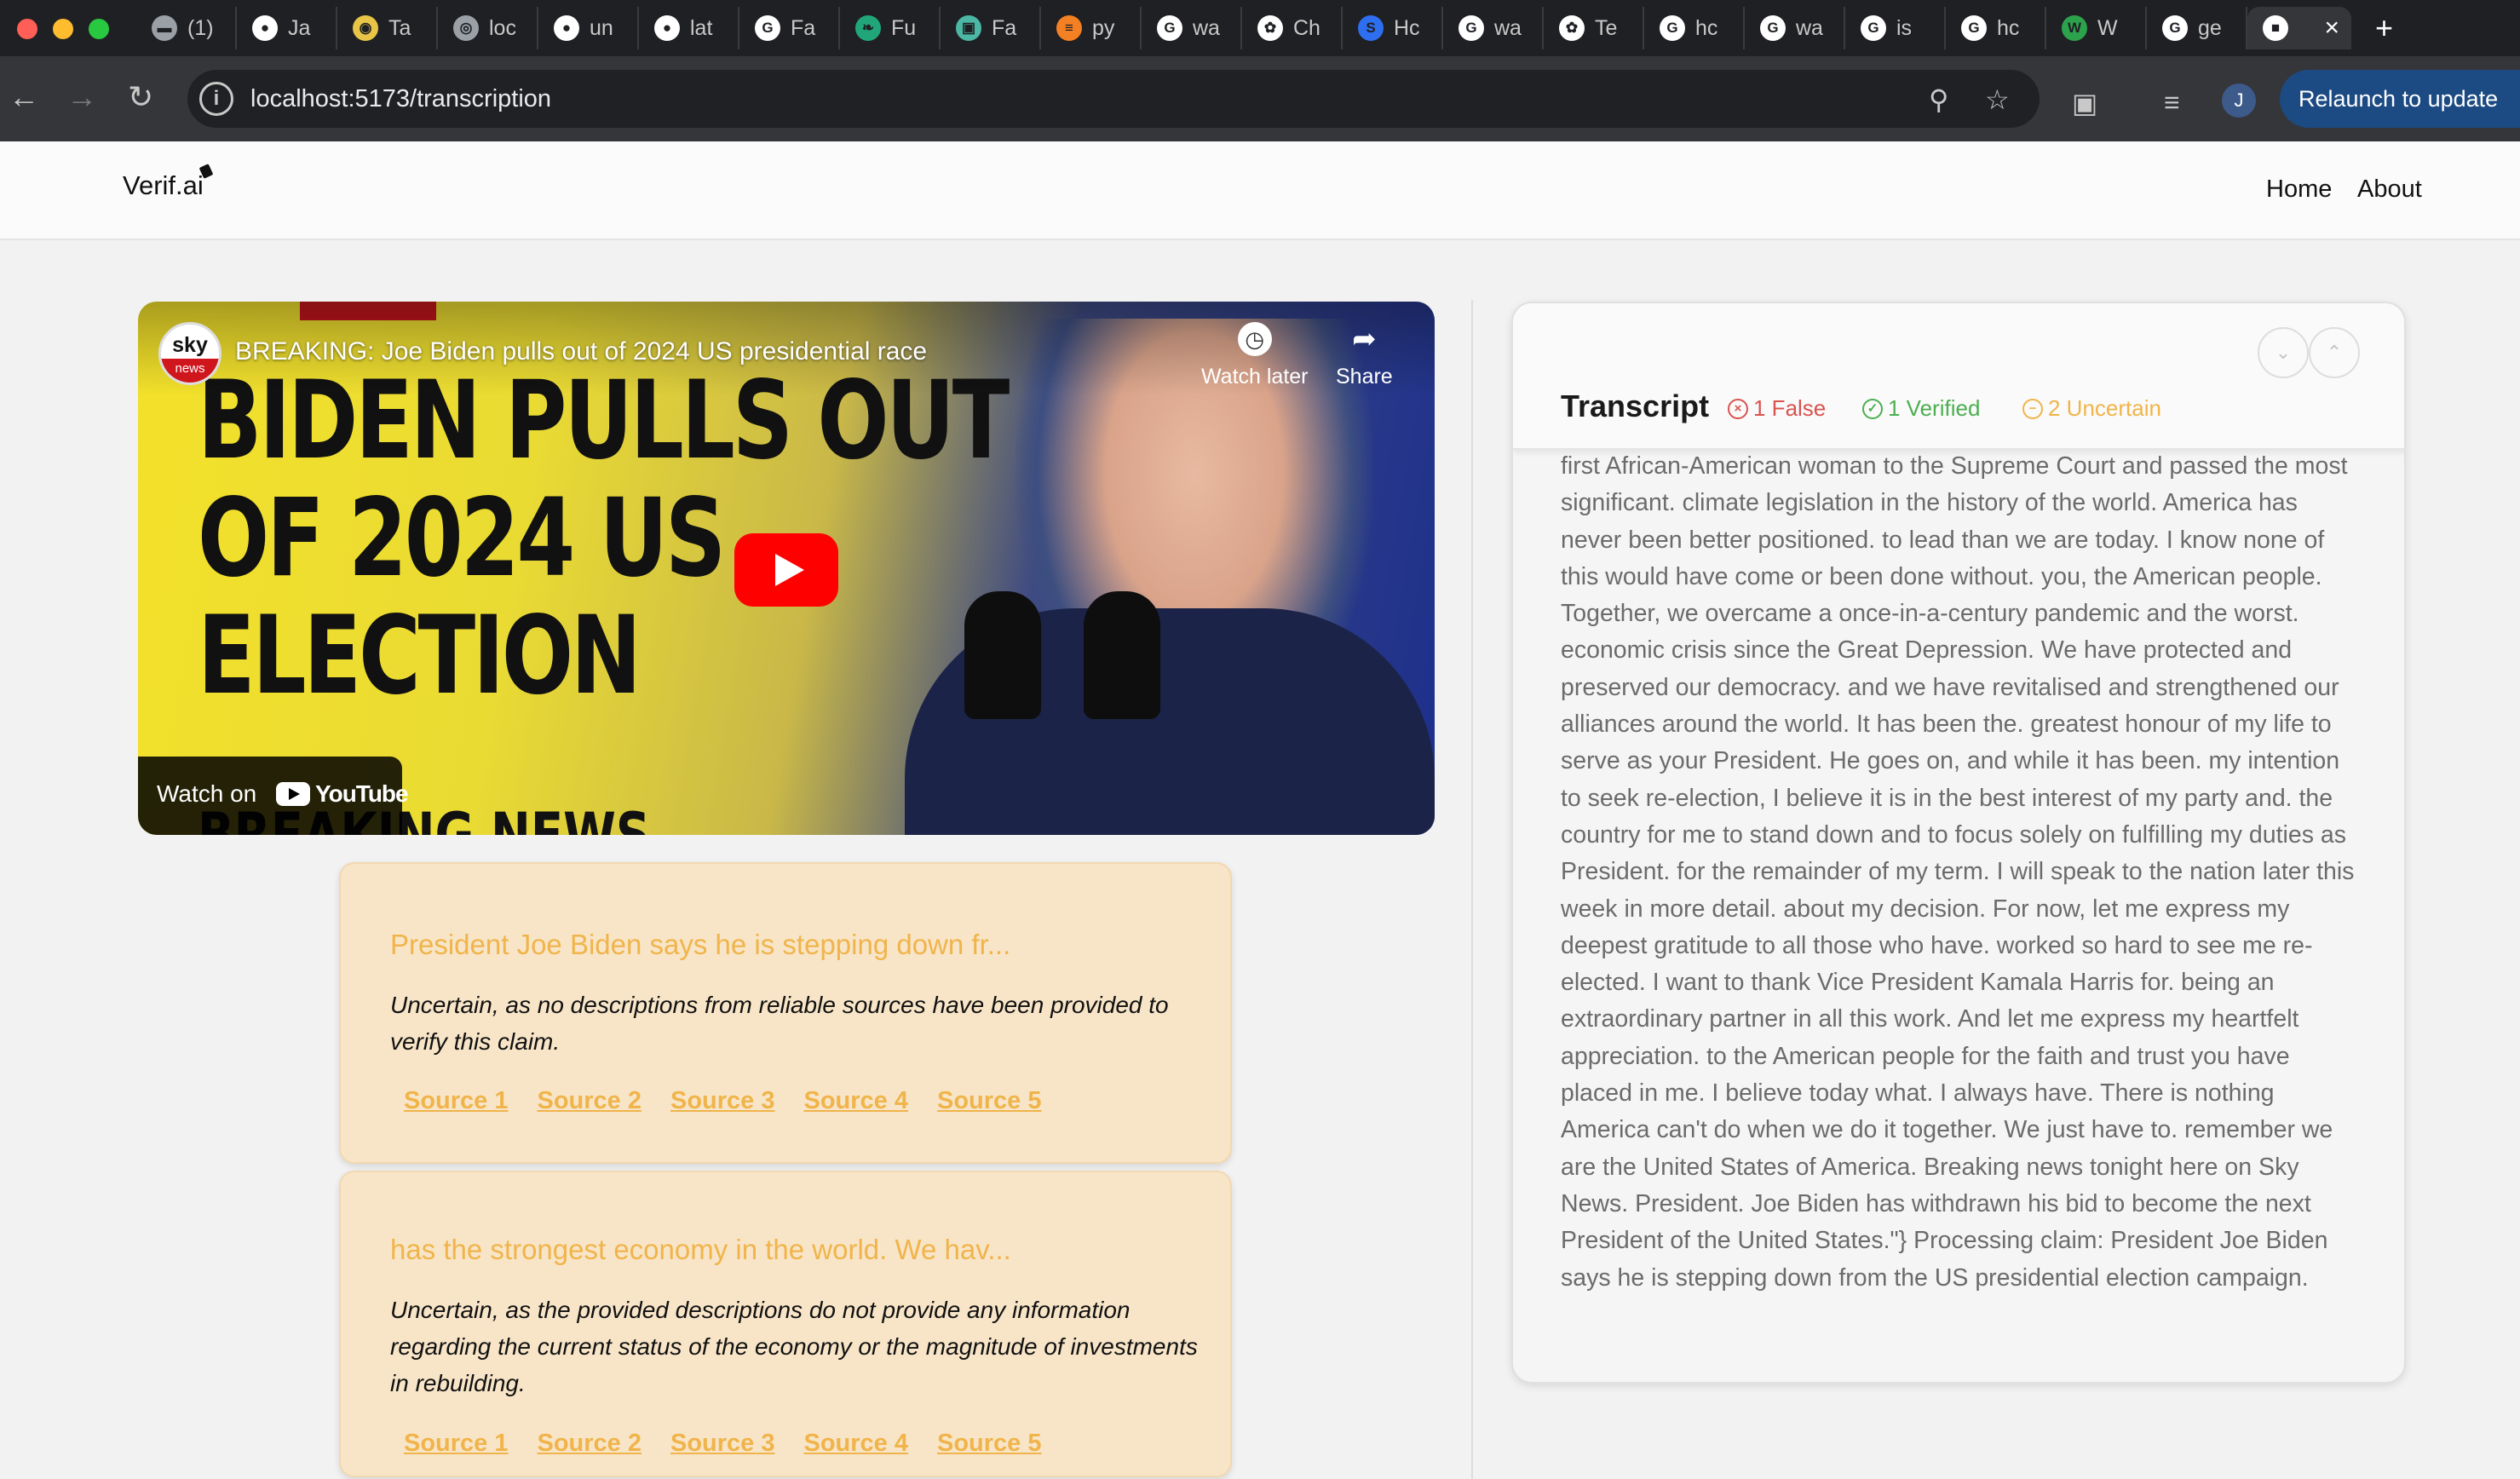  I want to click on tab-title: Te, so click(1607, 28).